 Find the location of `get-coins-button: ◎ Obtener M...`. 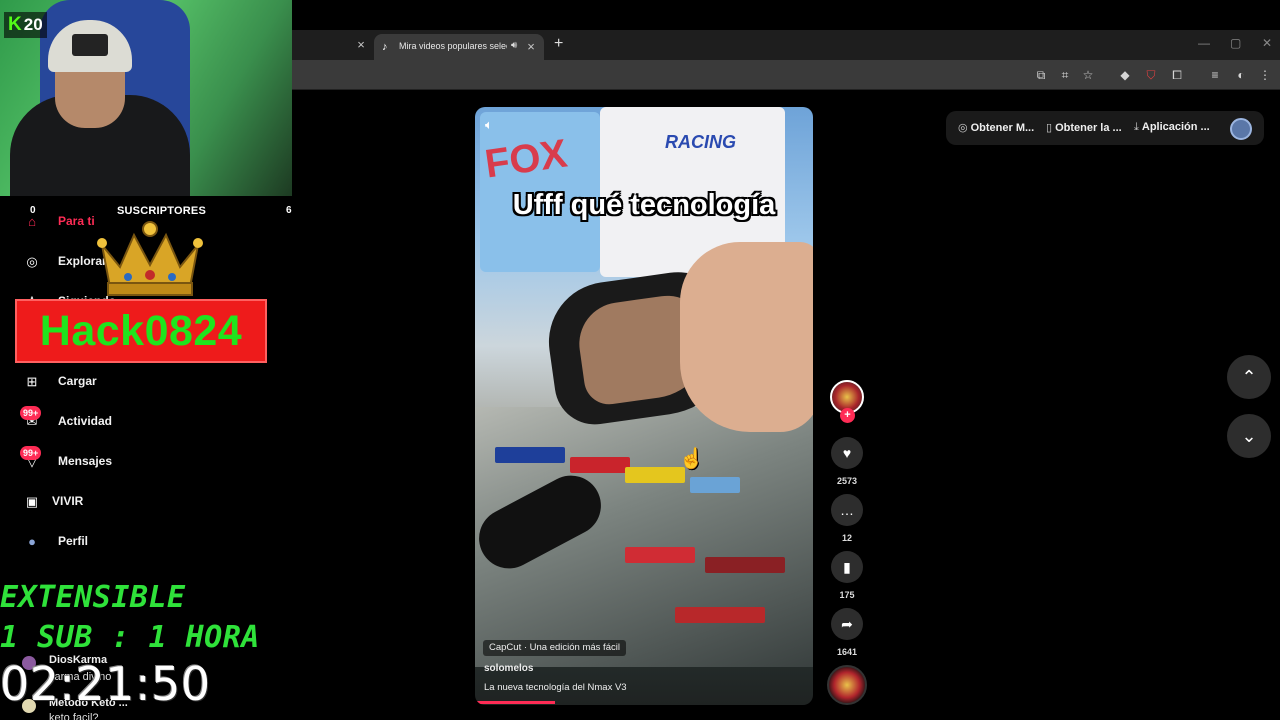

get-coins-button: ◎ Obtener M... is located at coordinates (996, 127).